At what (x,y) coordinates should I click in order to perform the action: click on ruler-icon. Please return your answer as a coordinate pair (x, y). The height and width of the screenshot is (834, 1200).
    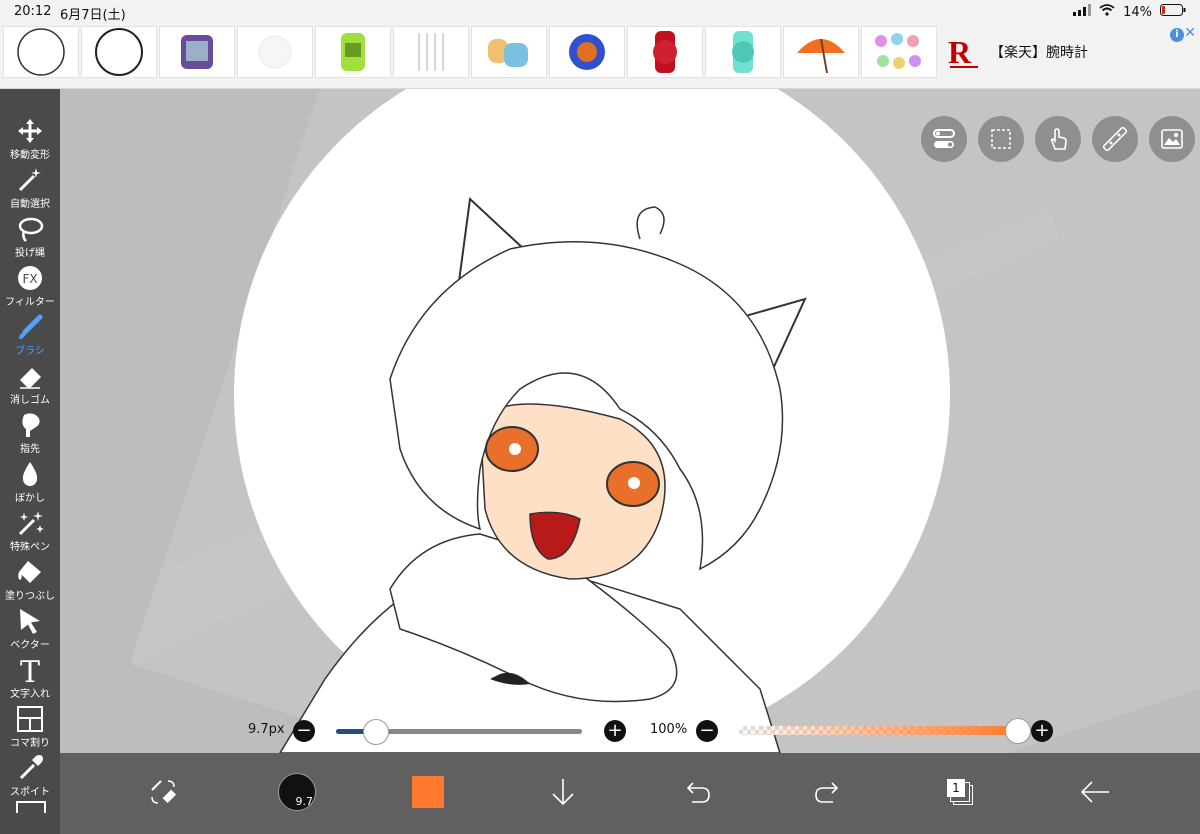
    Looking at the image, I should click on (1115, 139).